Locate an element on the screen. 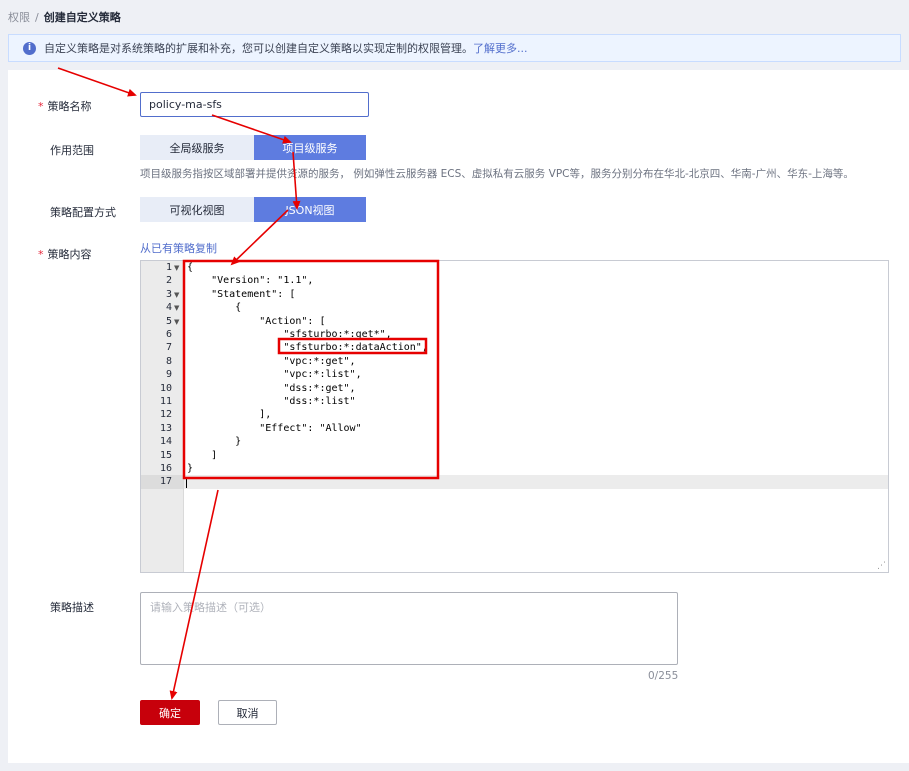 The image size is (909, 771). code-line: "vpc:*:list", is located at coordinates (274, 375).